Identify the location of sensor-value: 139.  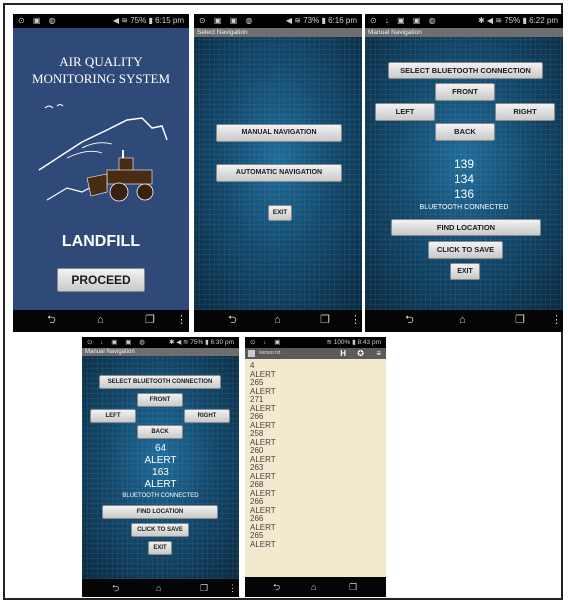
(464, 164).